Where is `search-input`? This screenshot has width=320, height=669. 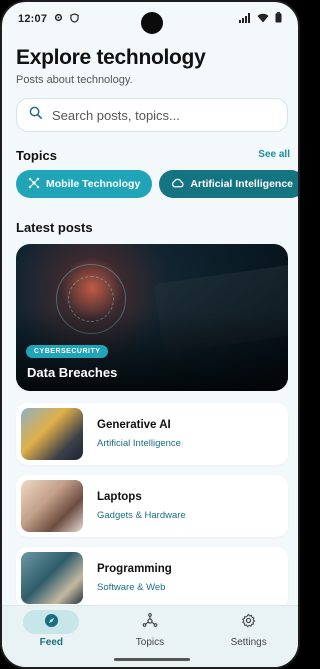 search-input is located at coordinates (162, 115).